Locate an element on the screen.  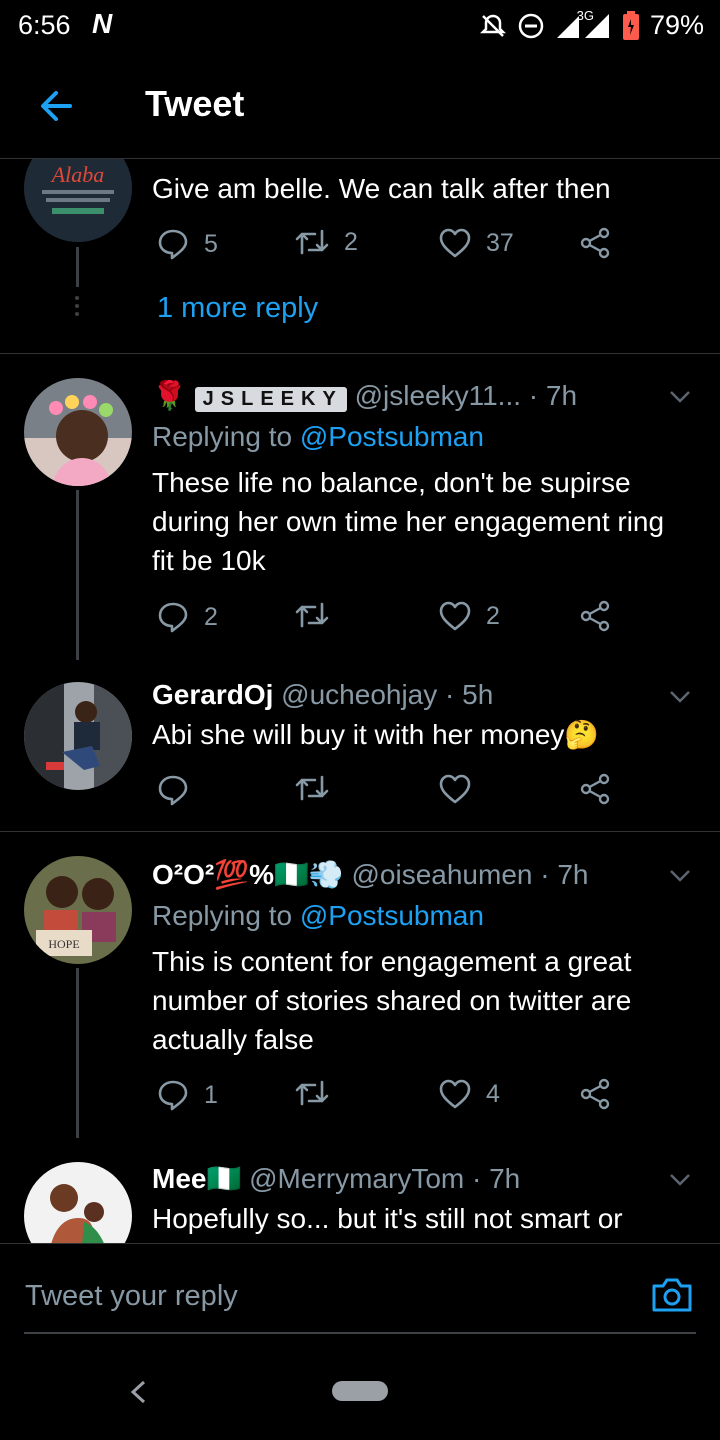
retweet-button: 2 is located at coordinates (326, 242).